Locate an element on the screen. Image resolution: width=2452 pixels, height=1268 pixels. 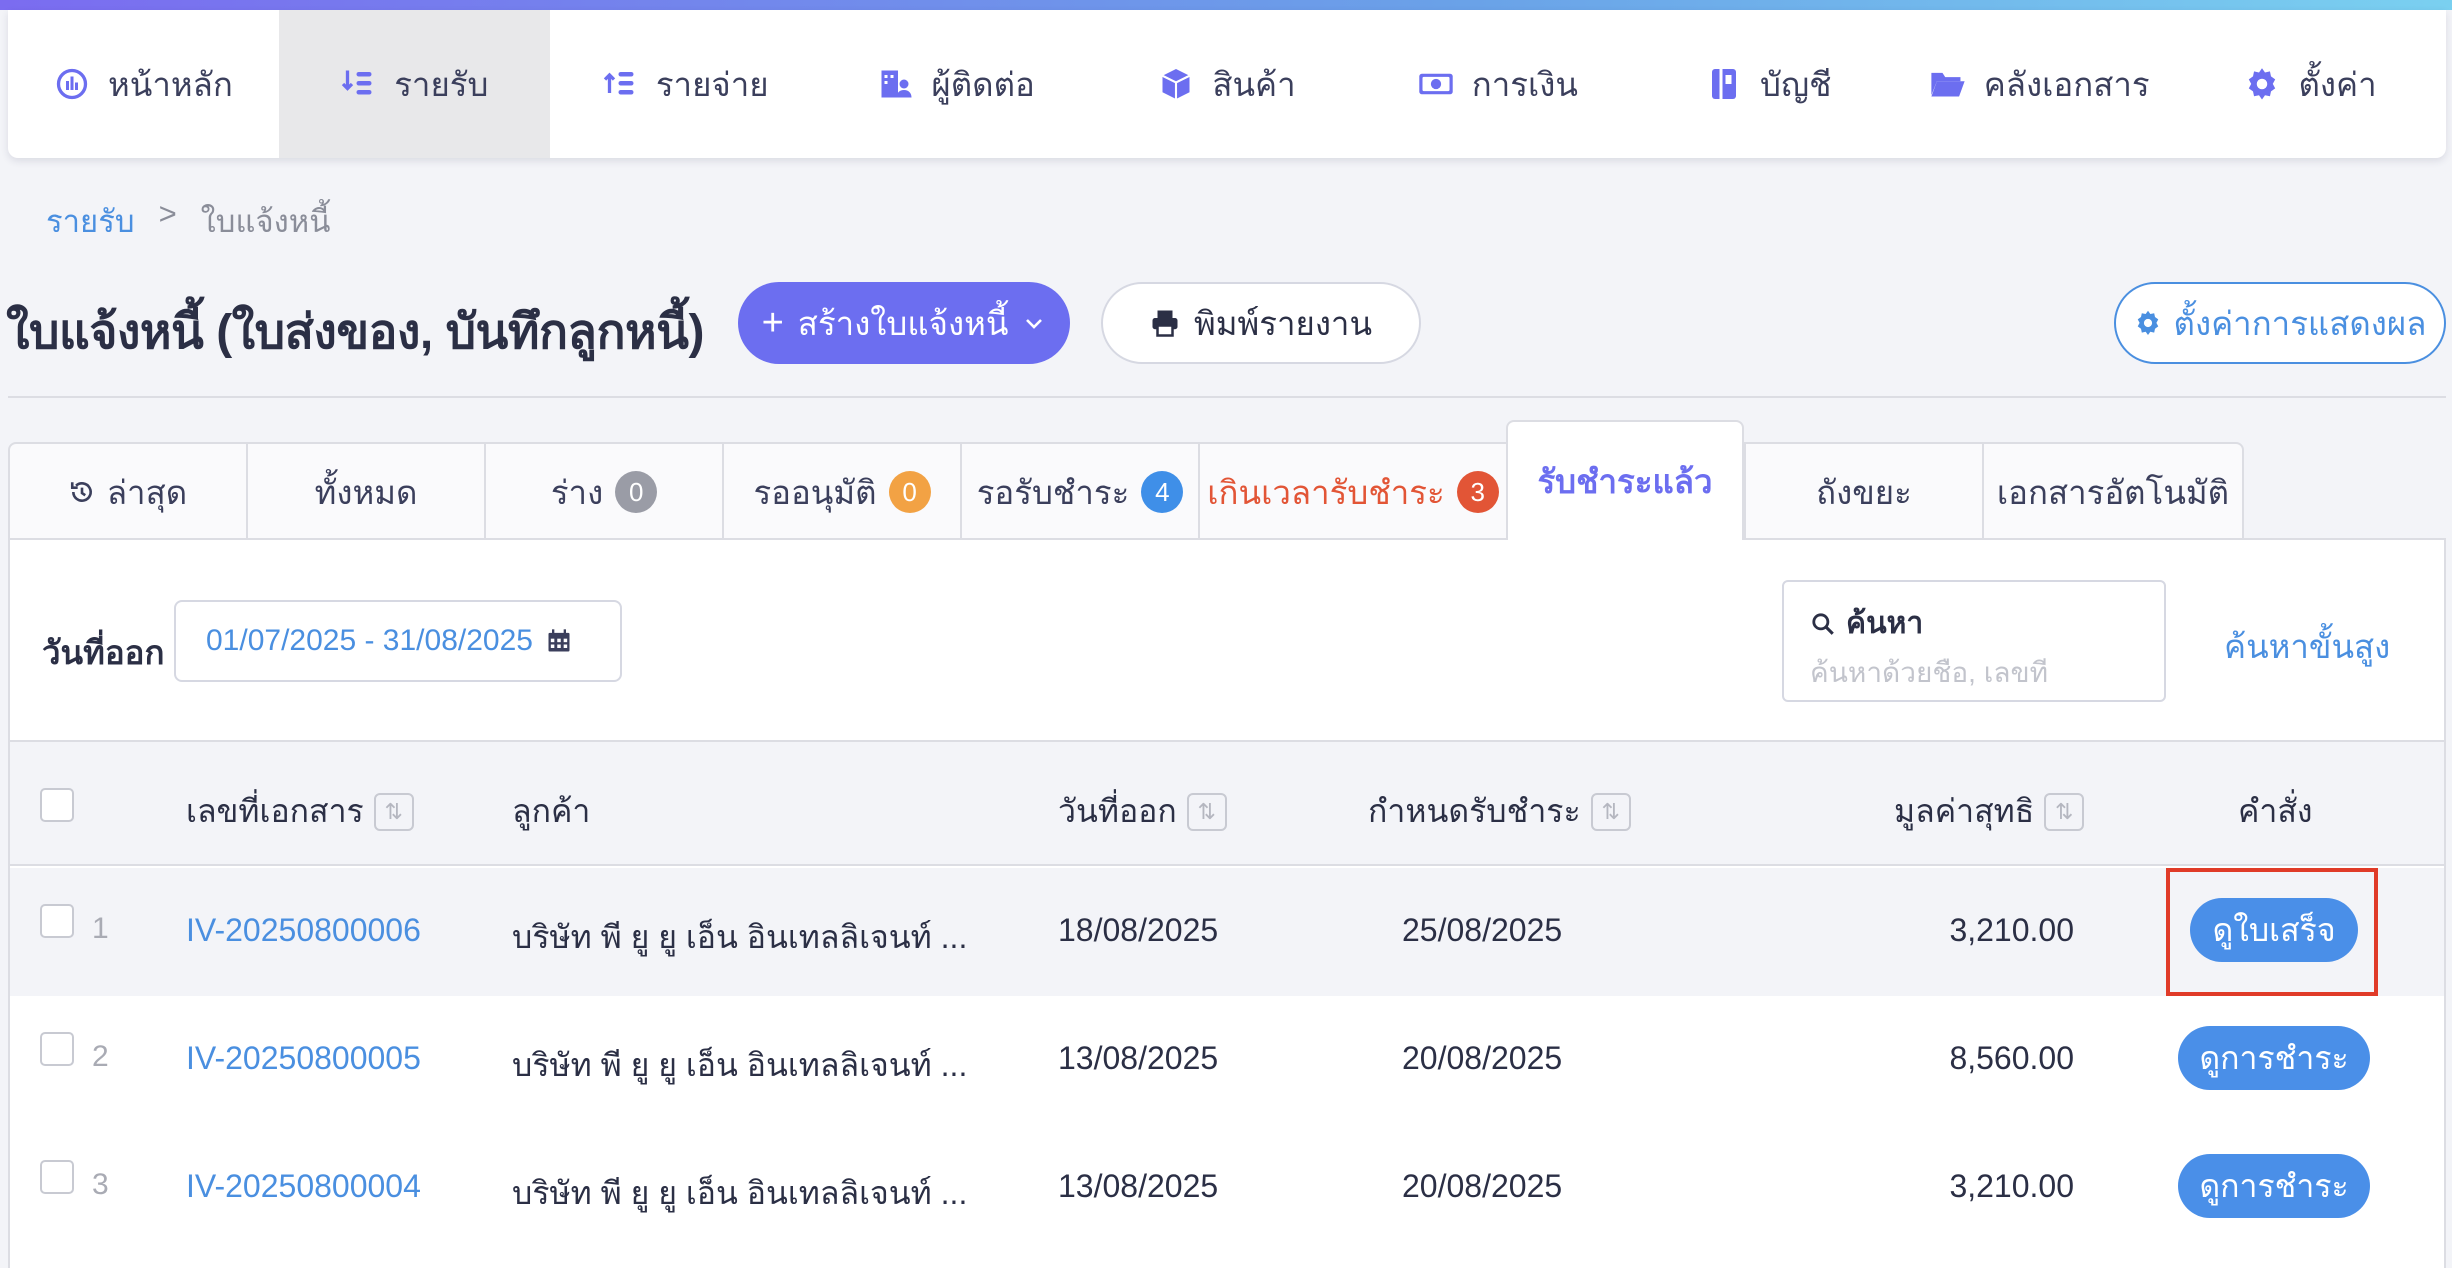
header-issue-date: วันที่ออก ⇅ is located at coordinates (1142, 811).